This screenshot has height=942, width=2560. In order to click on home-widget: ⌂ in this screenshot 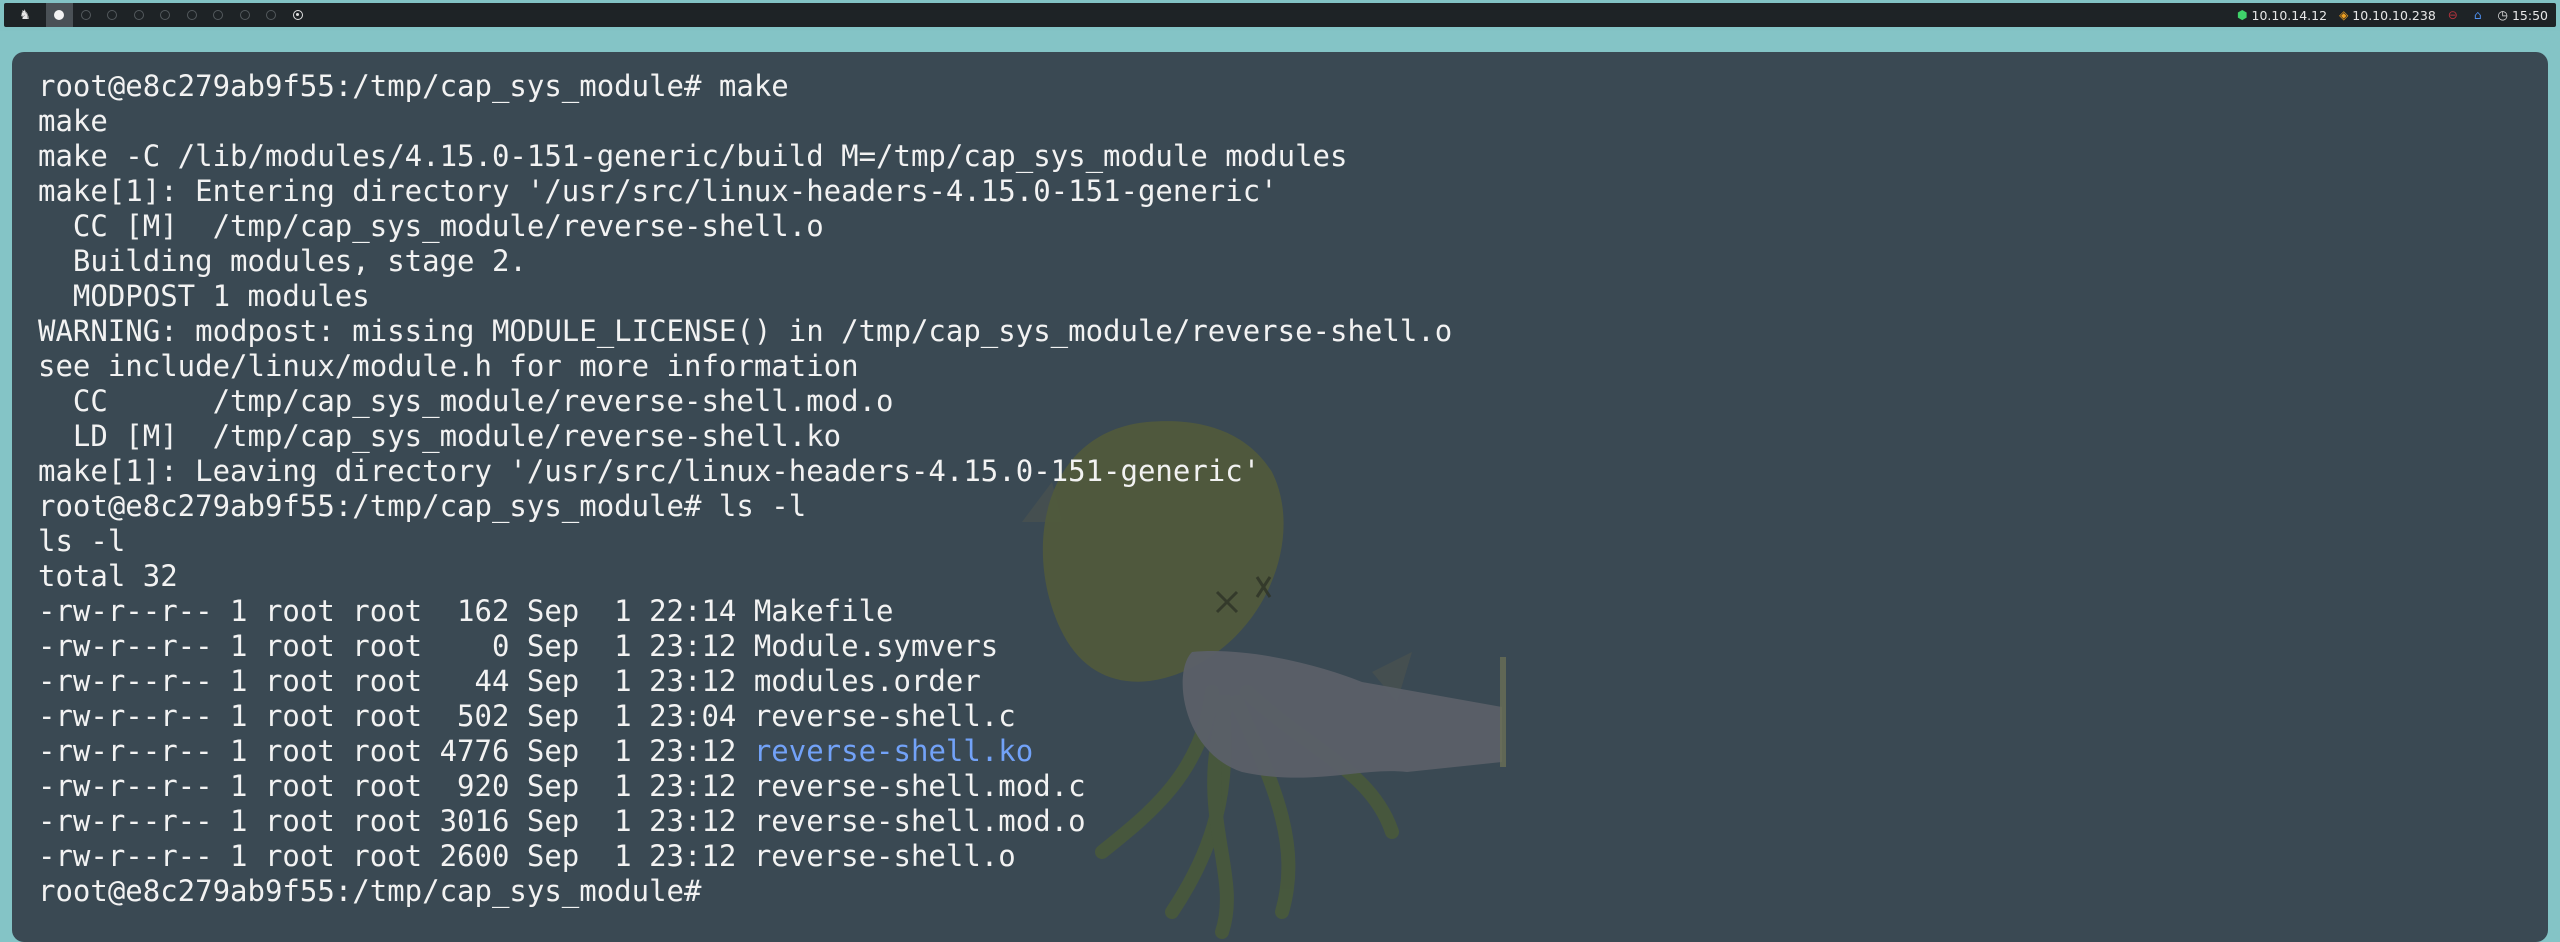, I will do `click(2480, 15)`.